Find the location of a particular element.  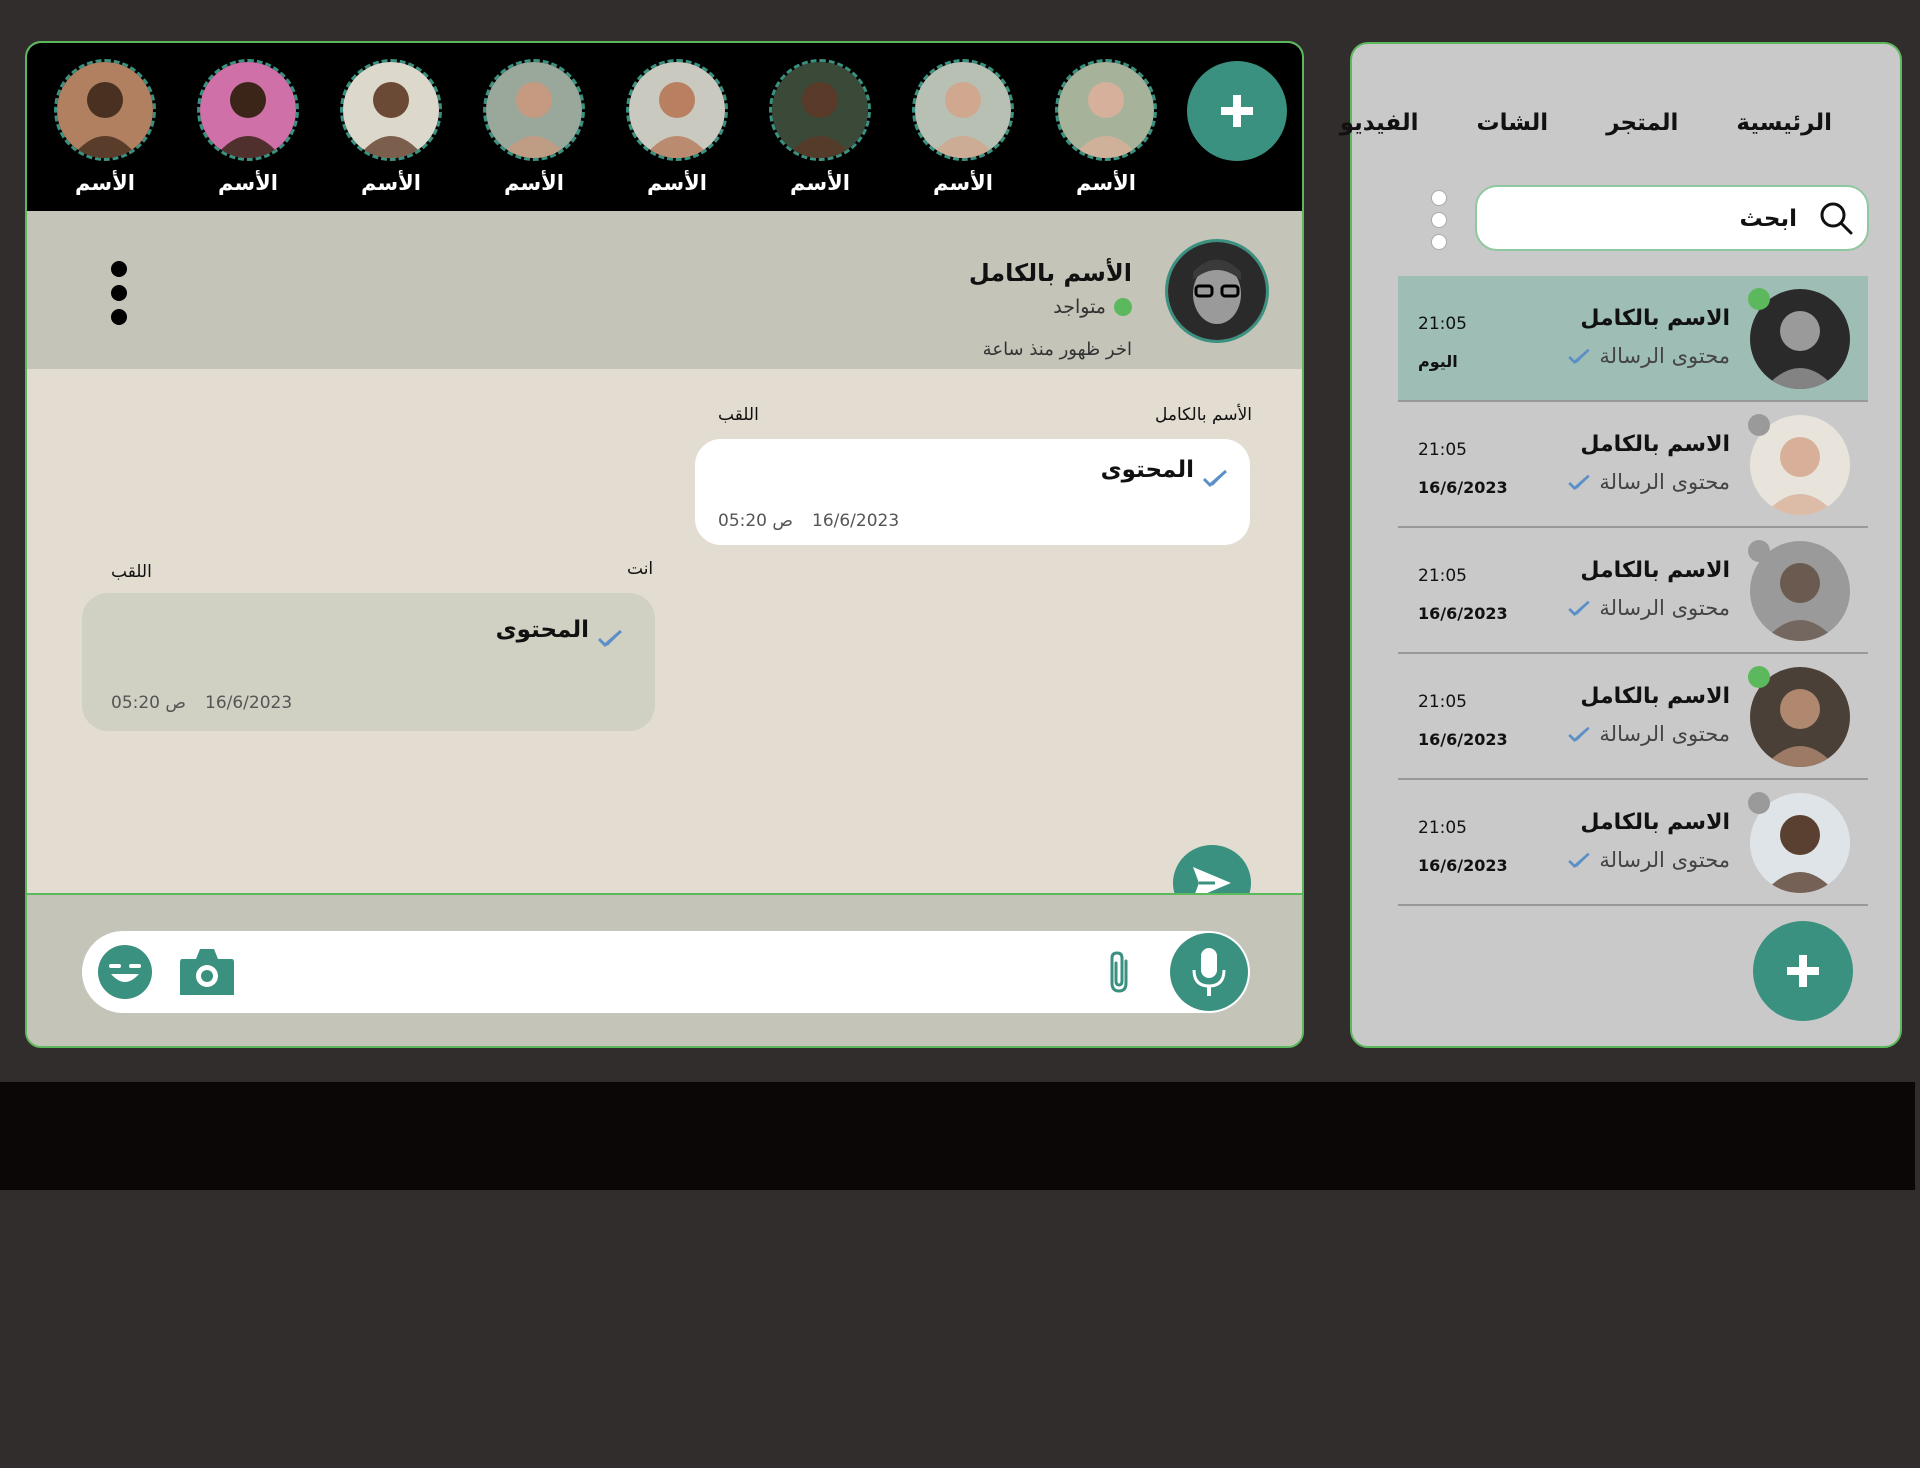

last-seen: اخر ظهور منذ ساعة is located at coordinates (1057, 349).